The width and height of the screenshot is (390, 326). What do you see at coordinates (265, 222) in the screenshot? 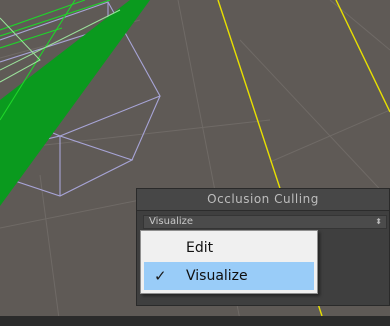
I see `mode-select: Visualize ⬍` at bounding box center [265, 222].